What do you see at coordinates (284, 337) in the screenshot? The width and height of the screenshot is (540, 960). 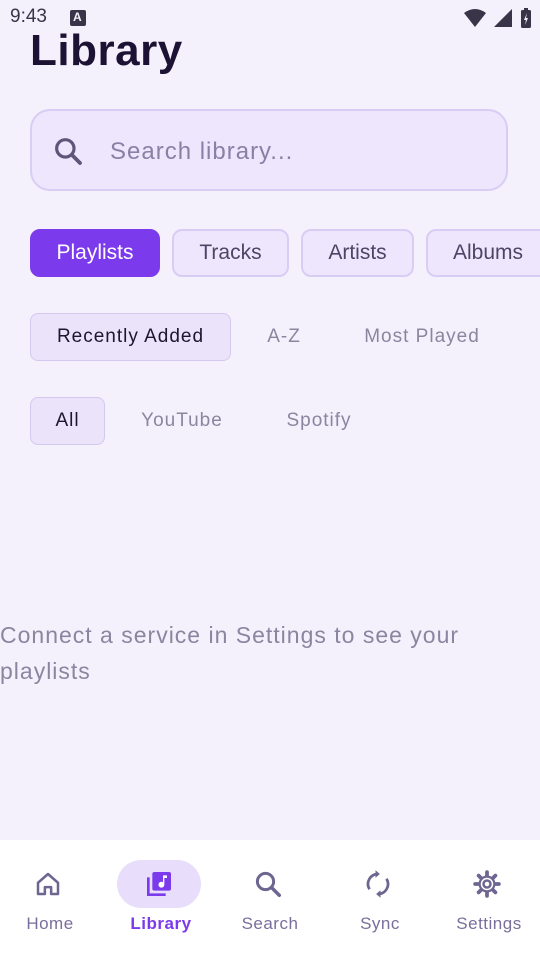 I see `sort-a-z: A-Z` at bounding box center [284, 337].